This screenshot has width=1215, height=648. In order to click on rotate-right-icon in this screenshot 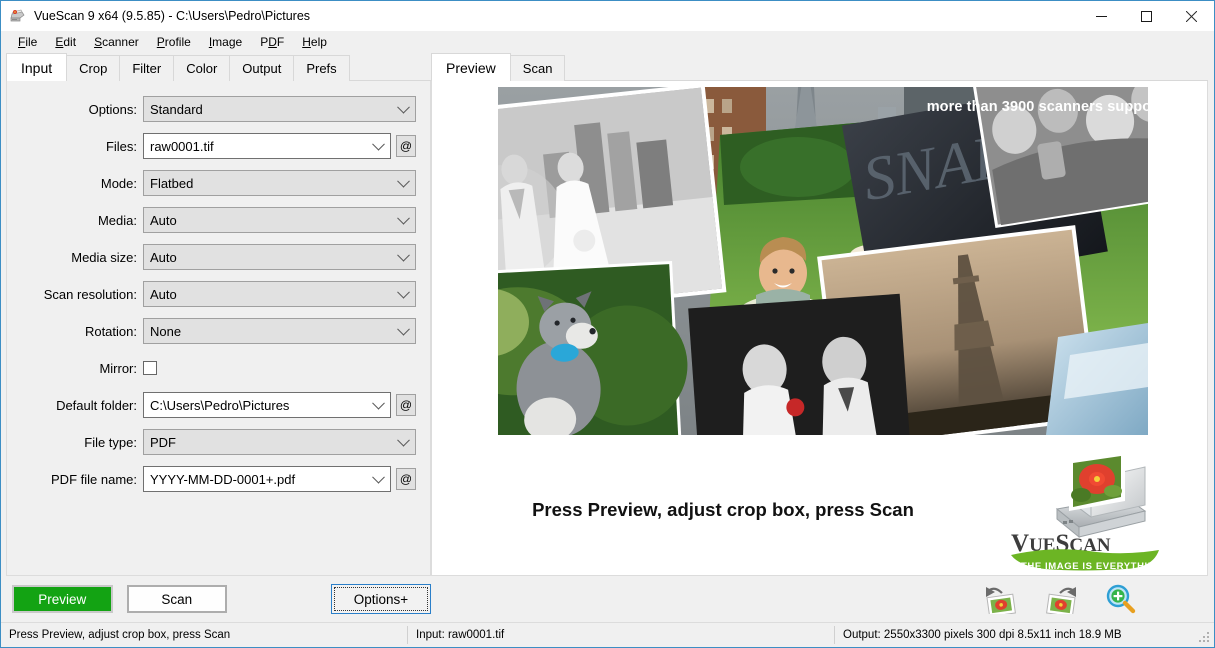, I will do `click(1061, 601)`.